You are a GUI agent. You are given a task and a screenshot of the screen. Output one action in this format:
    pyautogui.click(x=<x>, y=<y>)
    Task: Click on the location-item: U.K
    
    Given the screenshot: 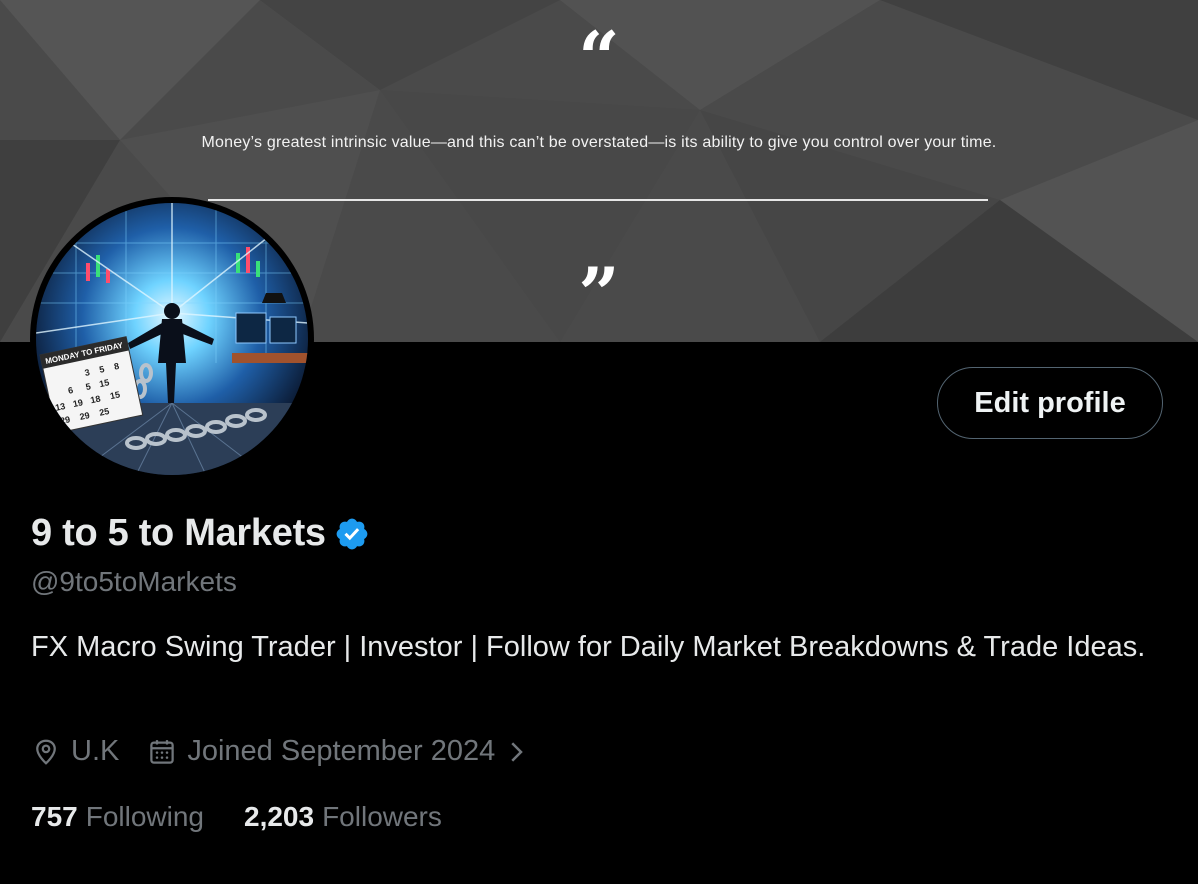 What is the action you would take?
    pyautogui.click(x=75, y=751)
    